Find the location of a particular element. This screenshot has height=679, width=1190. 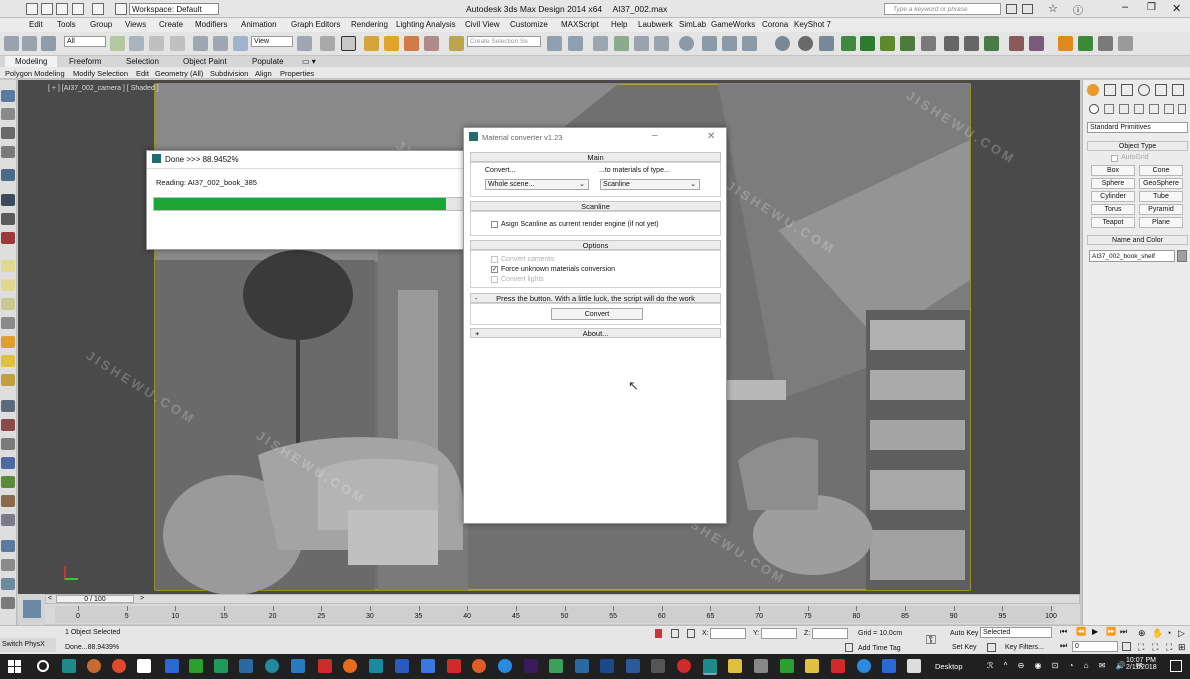

sphere-button: Sphere is located at coordinates (1113, 183).